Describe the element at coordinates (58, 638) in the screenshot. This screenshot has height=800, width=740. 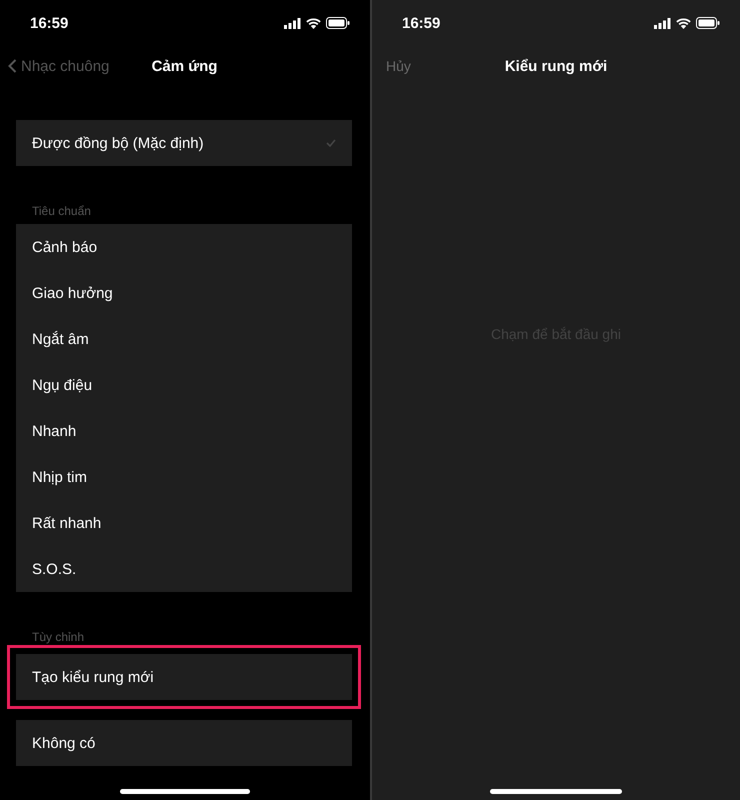
I see `section-header: Tùy chỉnh` at that location.